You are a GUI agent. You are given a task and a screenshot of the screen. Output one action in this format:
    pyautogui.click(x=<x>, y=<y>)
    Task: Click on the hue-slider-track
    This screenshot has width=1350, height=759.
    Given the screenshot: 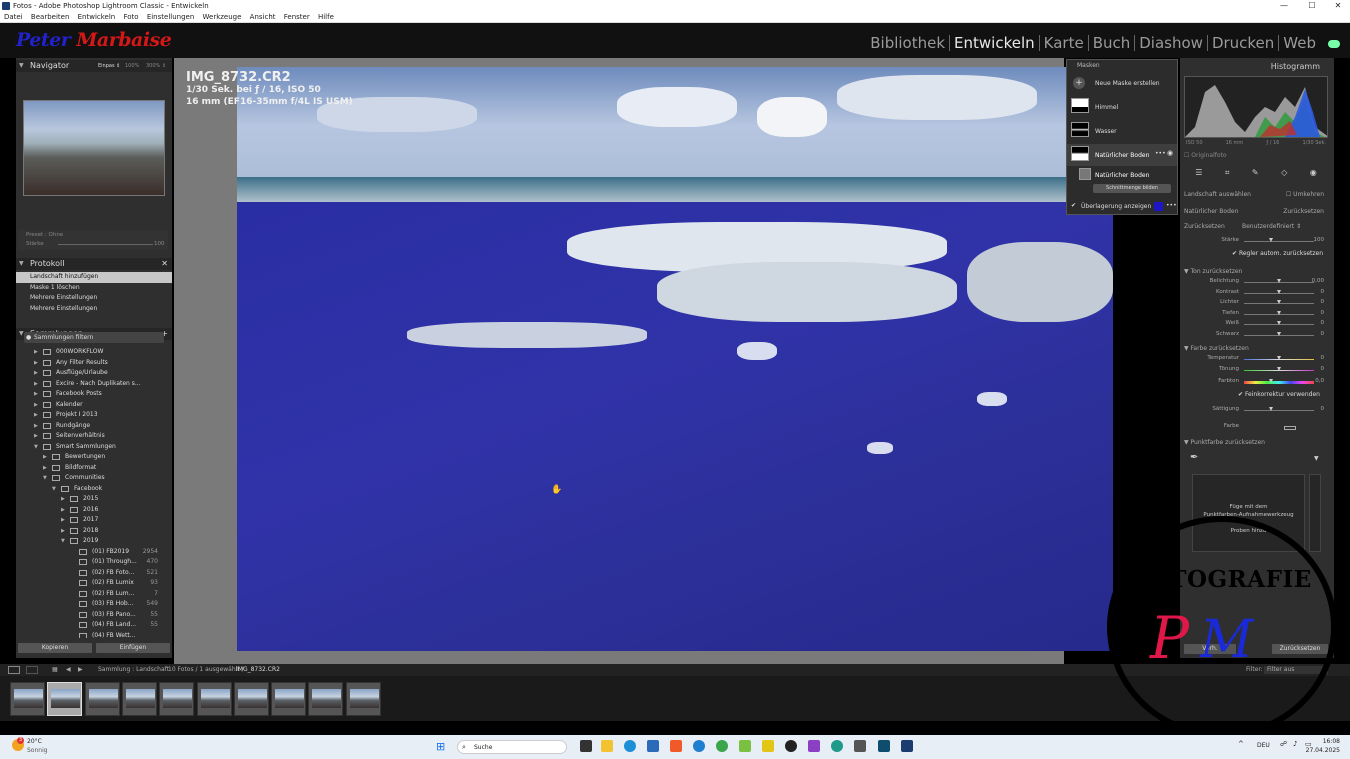 What is the action you would take?
    pyautogui.click(x=1279, y=382)
    